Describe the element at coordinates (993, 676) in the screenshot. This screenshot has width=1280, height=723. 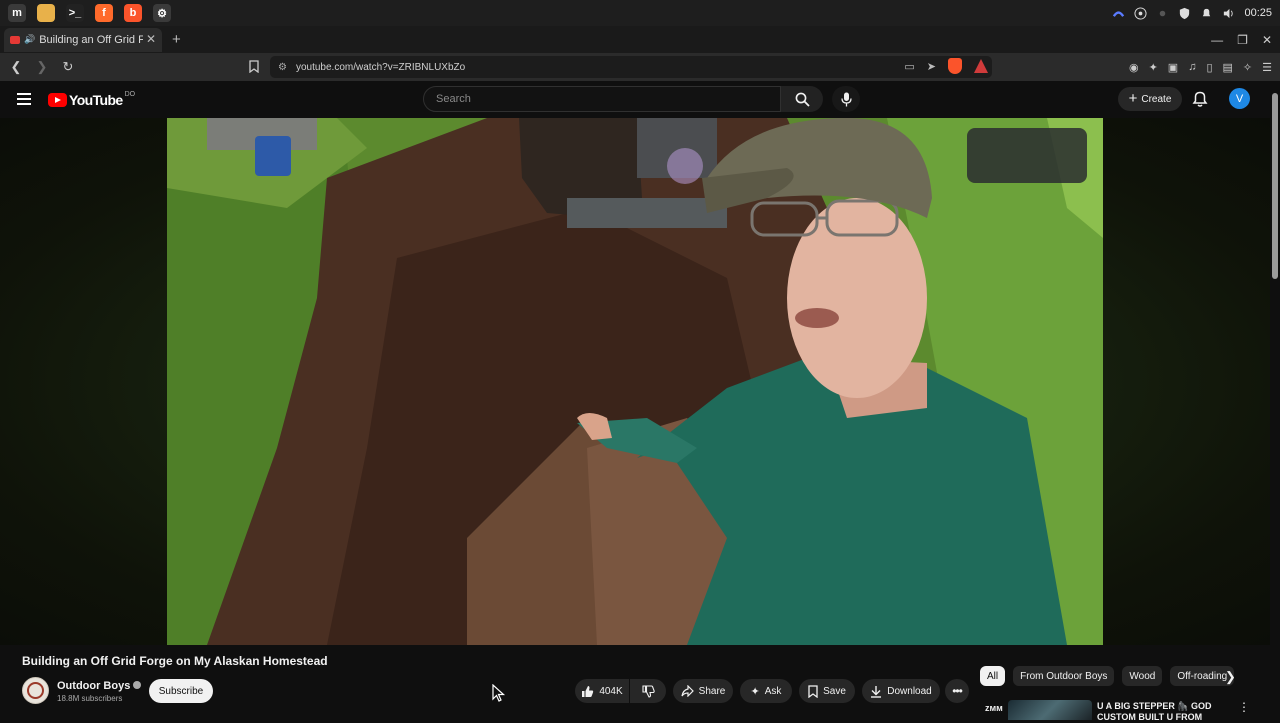
I see `filter-chip: All` at that location.